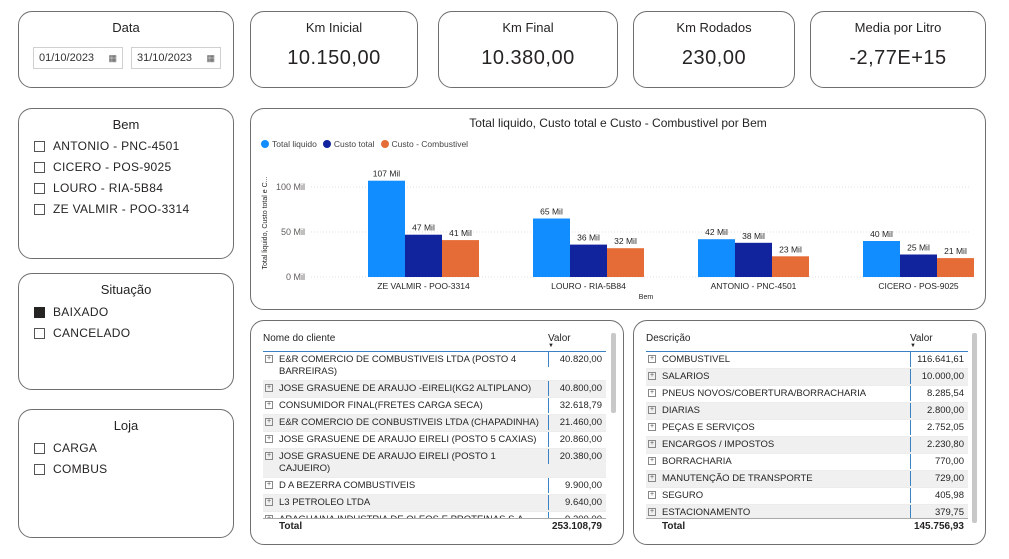 The height and width of the screenshot is (559, 1009). What do you see at coordinates (737, 478) in the screenshot?
I see `row-name: MANUTENÇÃO DE TRANSPORTE` at bounding box center [737, 478].